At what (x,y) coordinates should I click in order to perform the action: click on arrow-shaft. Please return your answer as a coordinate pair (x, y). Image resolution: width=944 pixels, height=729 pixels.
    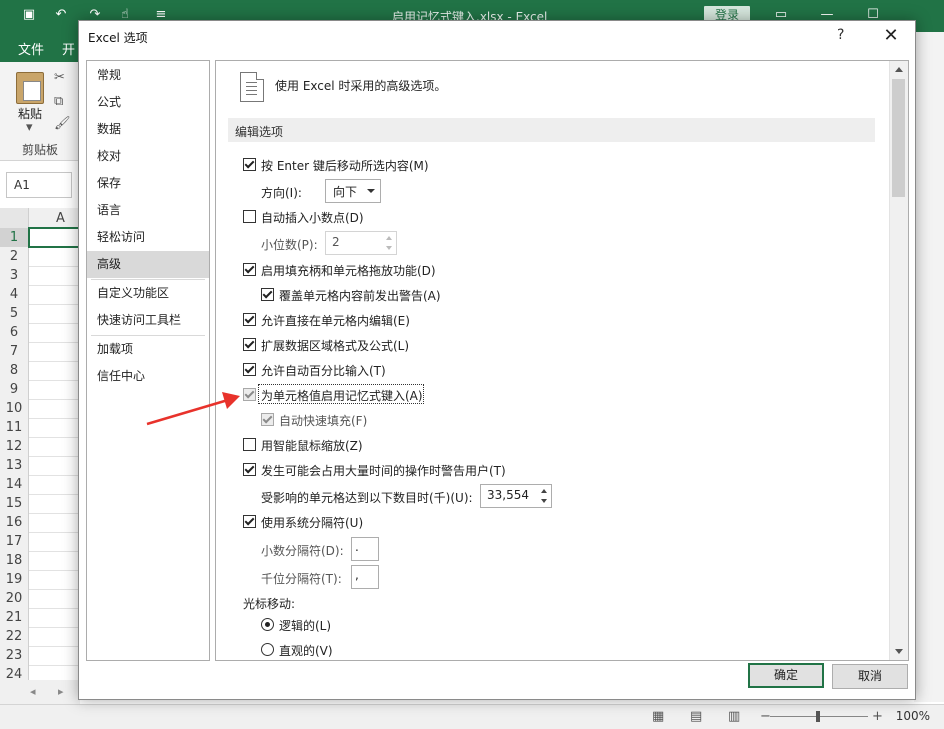
    Looking at the image, I should click on (187, 412).